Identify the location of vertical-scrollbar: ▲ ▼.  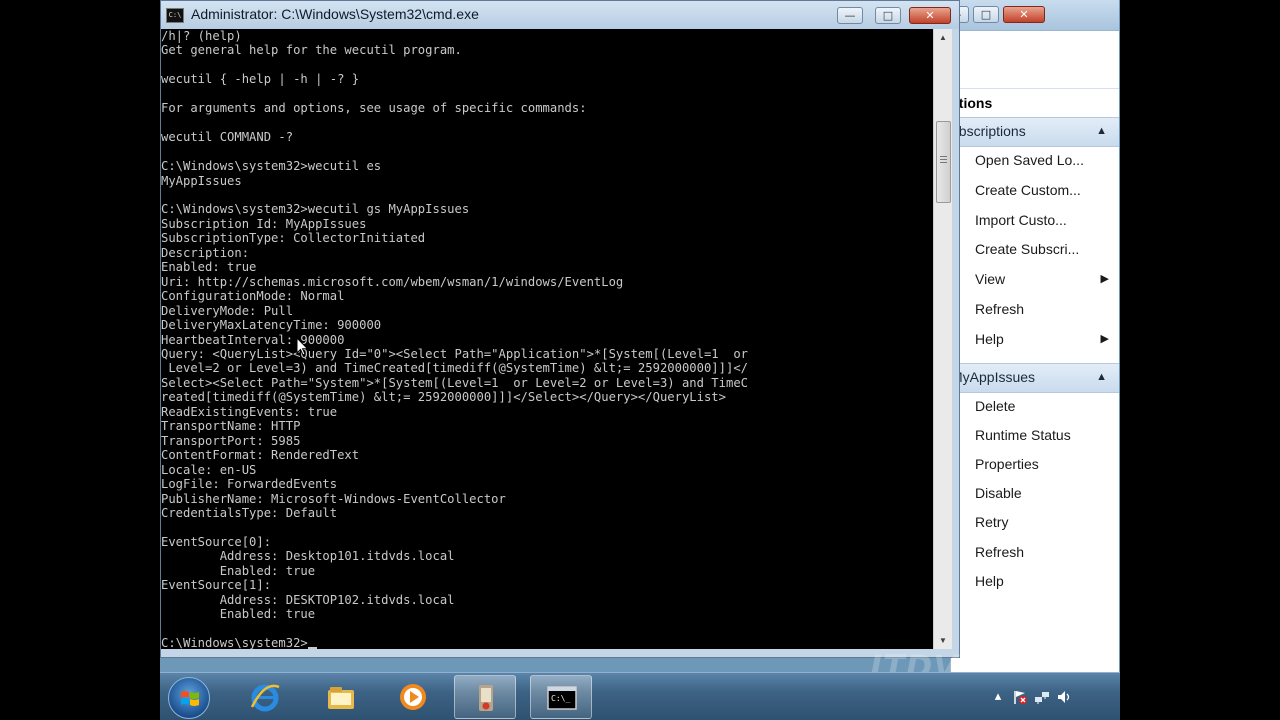
(942, 339).